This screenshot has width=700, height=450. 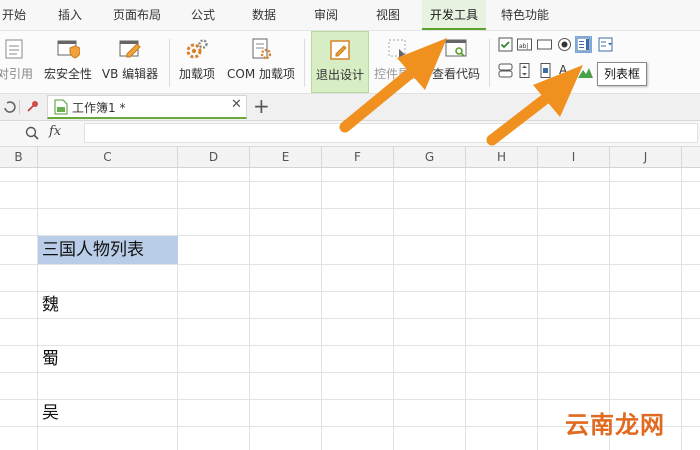 What do you see at coordinates (108, 359) in the screenshot?
I see `cell-c-shu: 蜀` at bounding box center [108, 359].